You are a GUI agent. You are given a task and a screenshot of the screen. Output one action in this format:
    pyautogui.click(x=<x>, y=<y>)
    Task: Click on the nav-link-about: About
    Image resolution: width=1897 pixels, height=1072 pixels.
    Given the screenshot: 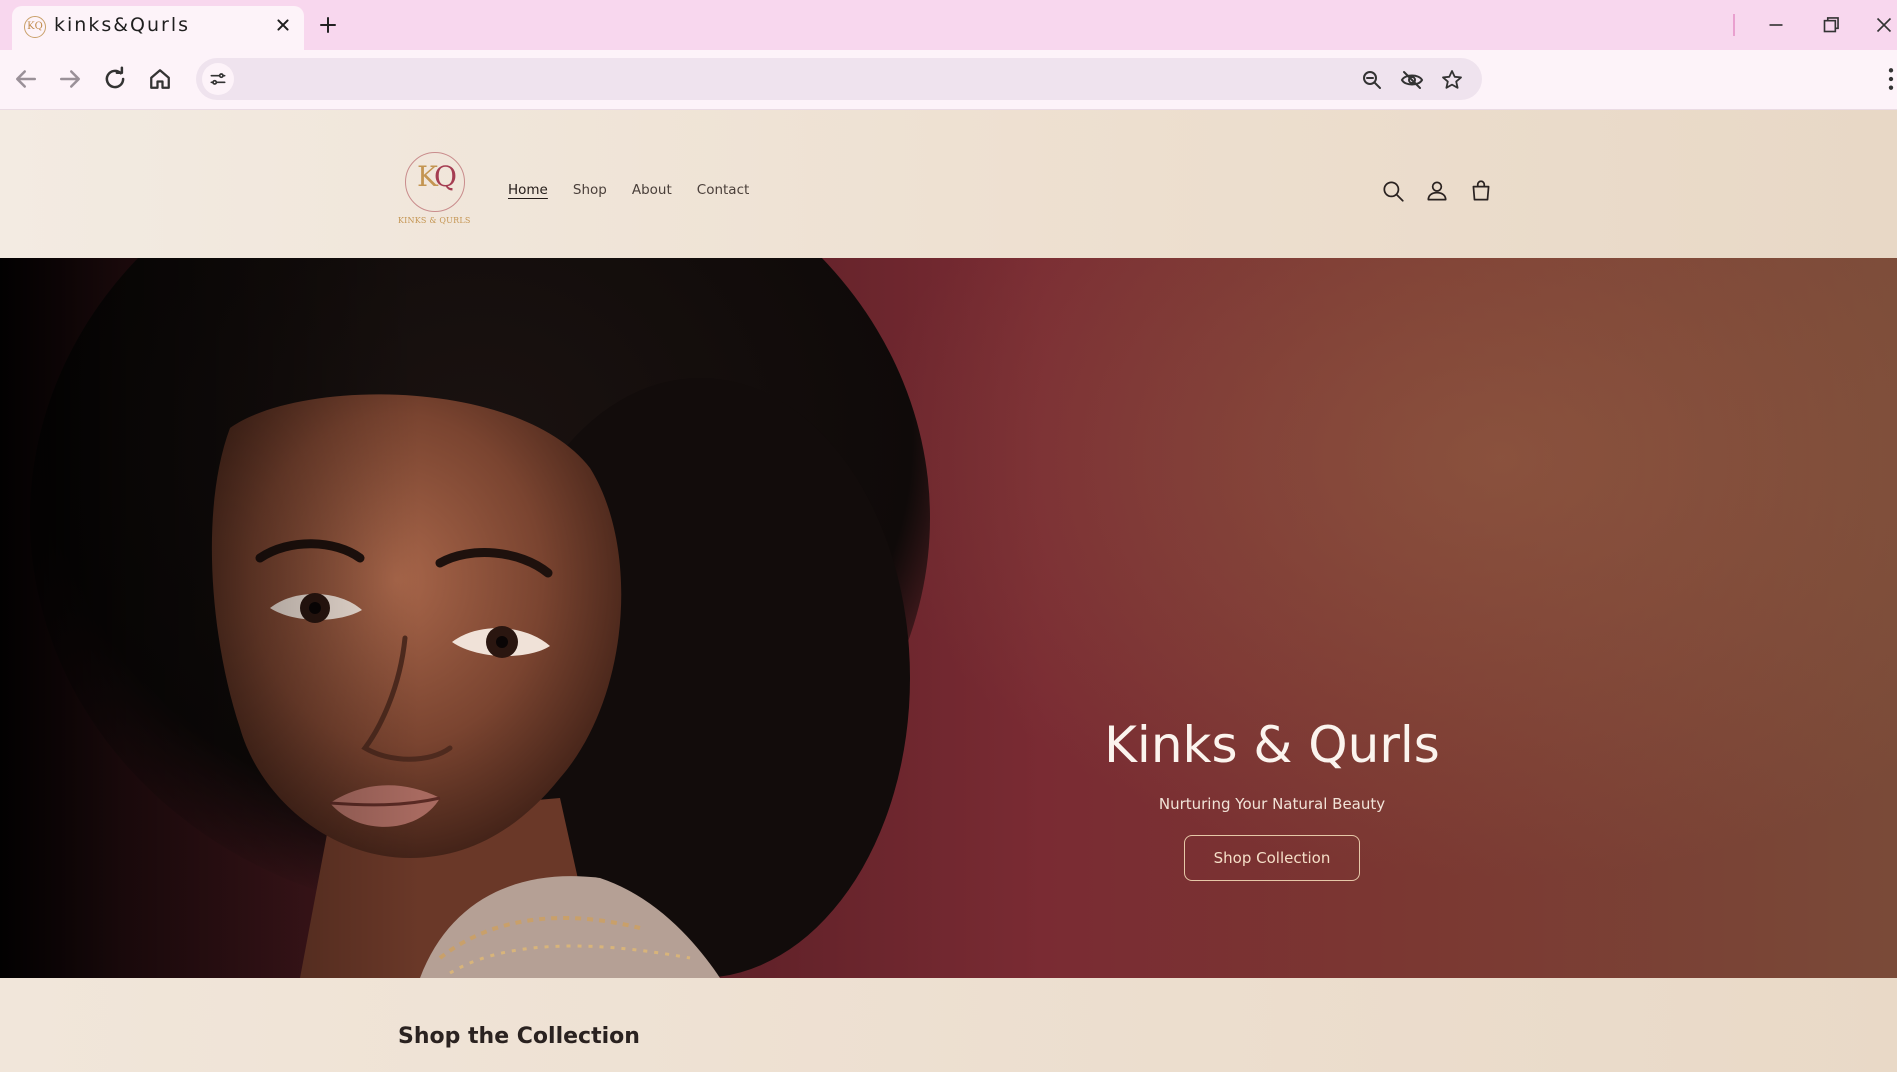 What is the action you would take?
    pyautogui.click(x=652, y=190)
    